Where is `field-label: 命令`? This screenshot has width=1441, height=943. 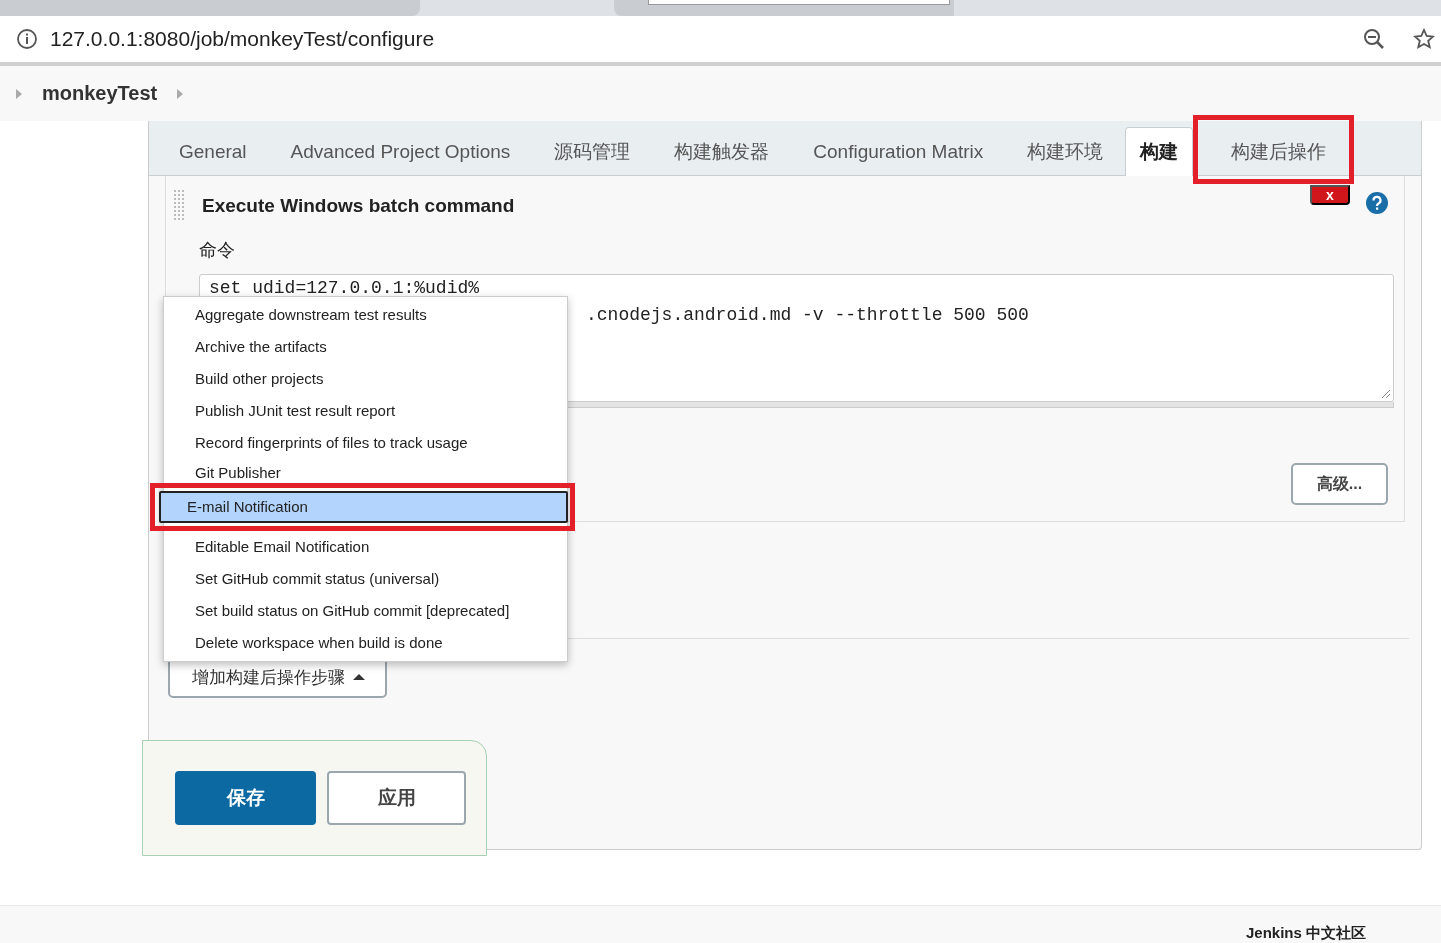
field-label: 命令 is located at coordinates (217, 250).